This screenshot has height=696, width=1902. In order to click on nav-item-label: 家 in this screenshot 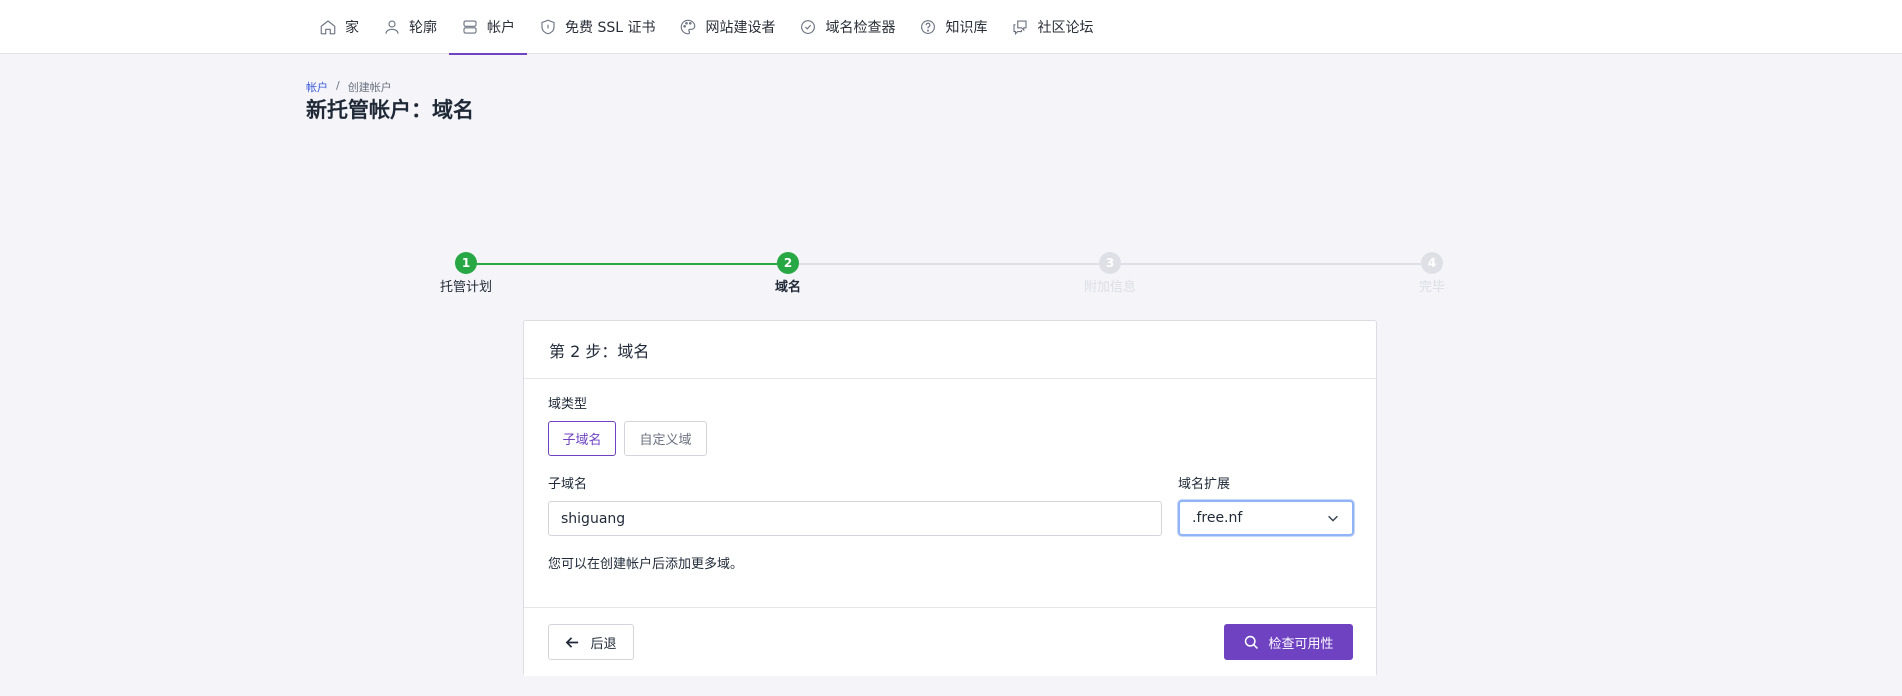, I will do `click(352, 28)`.